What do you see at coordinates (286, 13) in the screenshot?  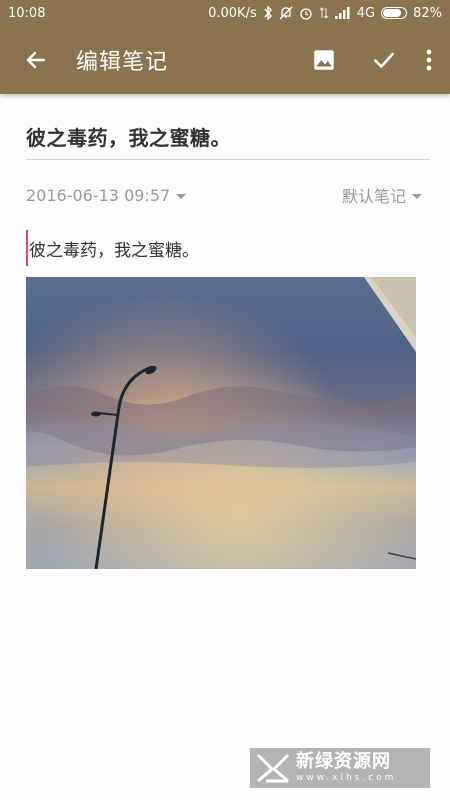 I see `silent-mode-icon` at bounding box center [286, 13].